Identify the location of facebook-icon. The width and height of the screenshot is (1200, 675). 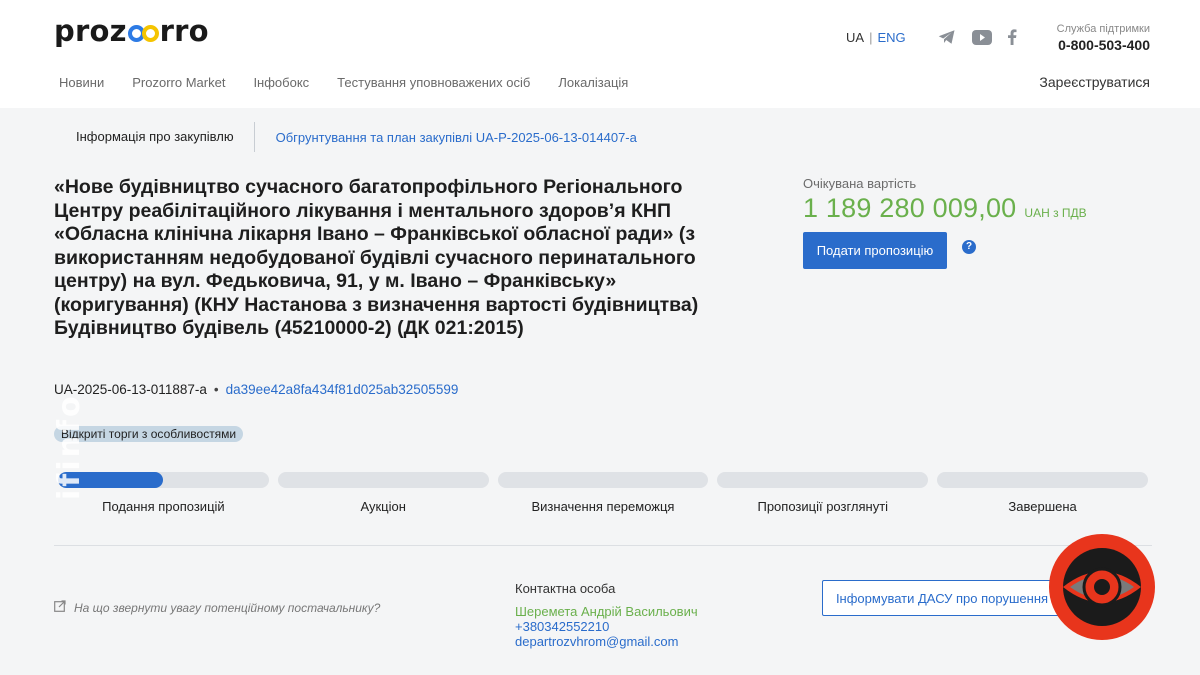
(1012, 37).